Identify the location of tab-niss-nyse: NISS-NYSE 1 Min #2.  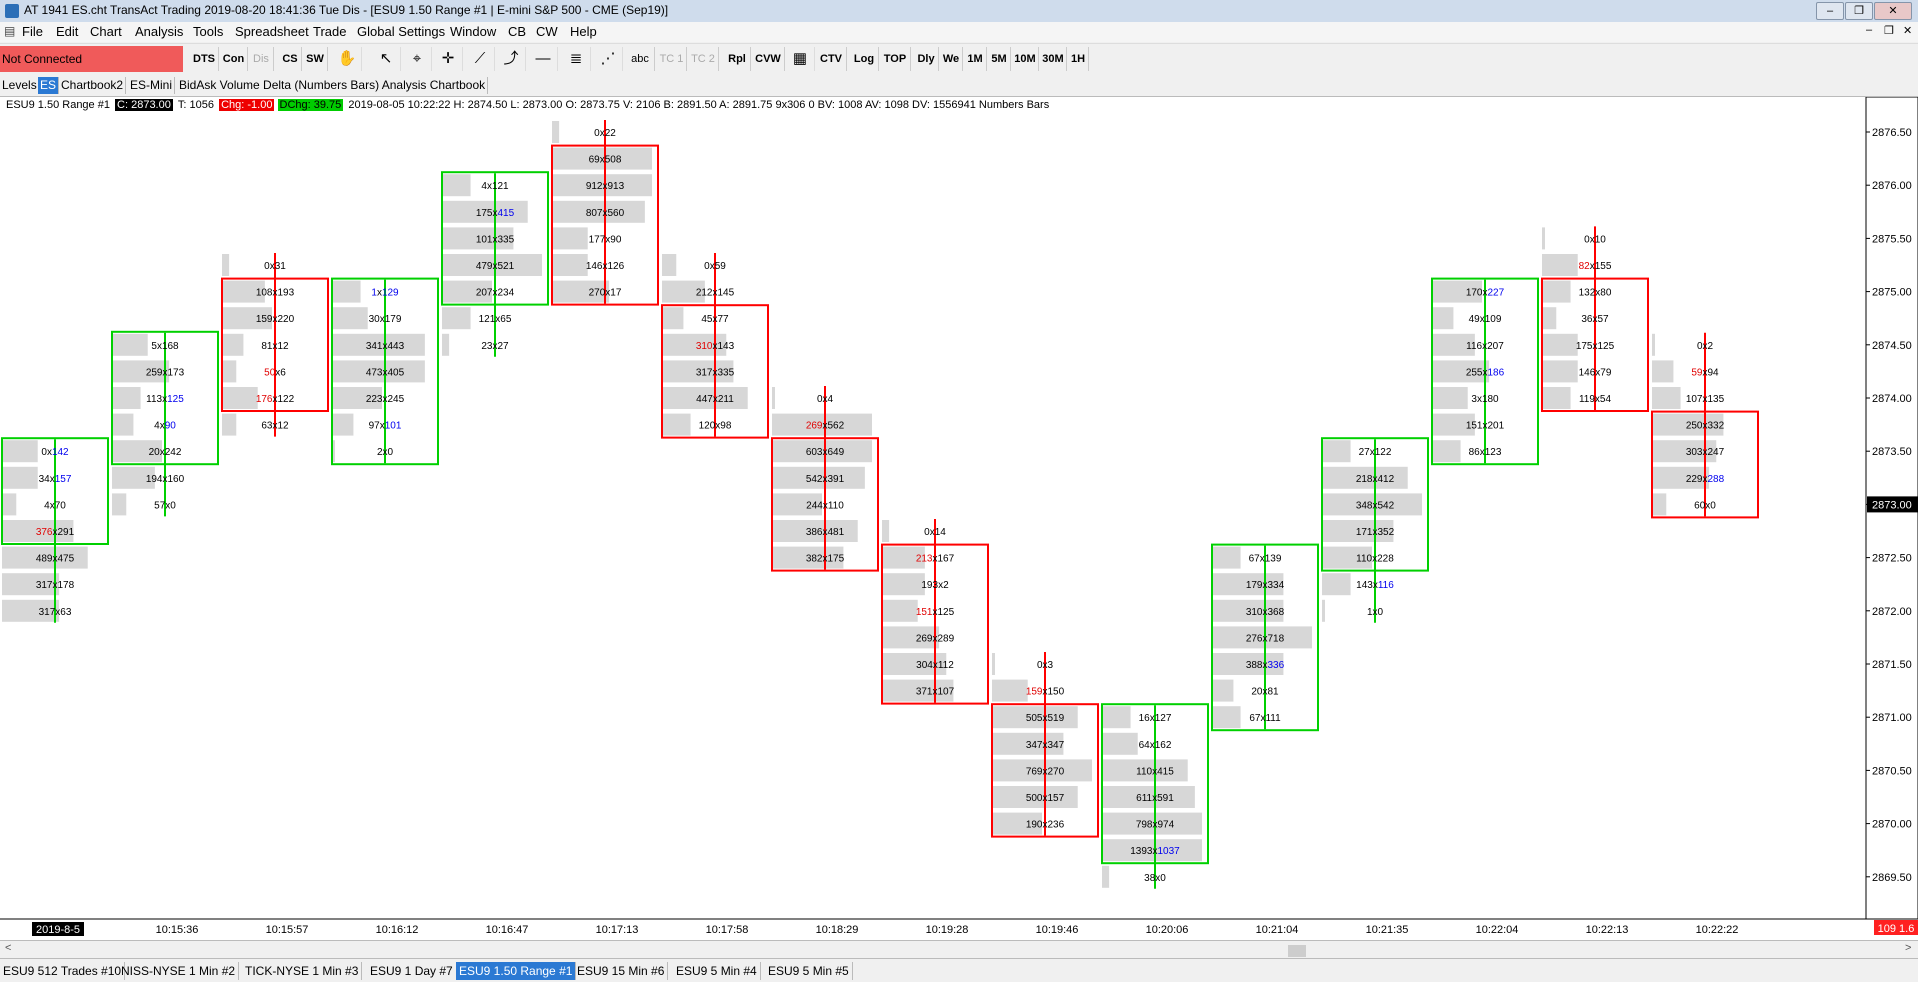
(179, 971).